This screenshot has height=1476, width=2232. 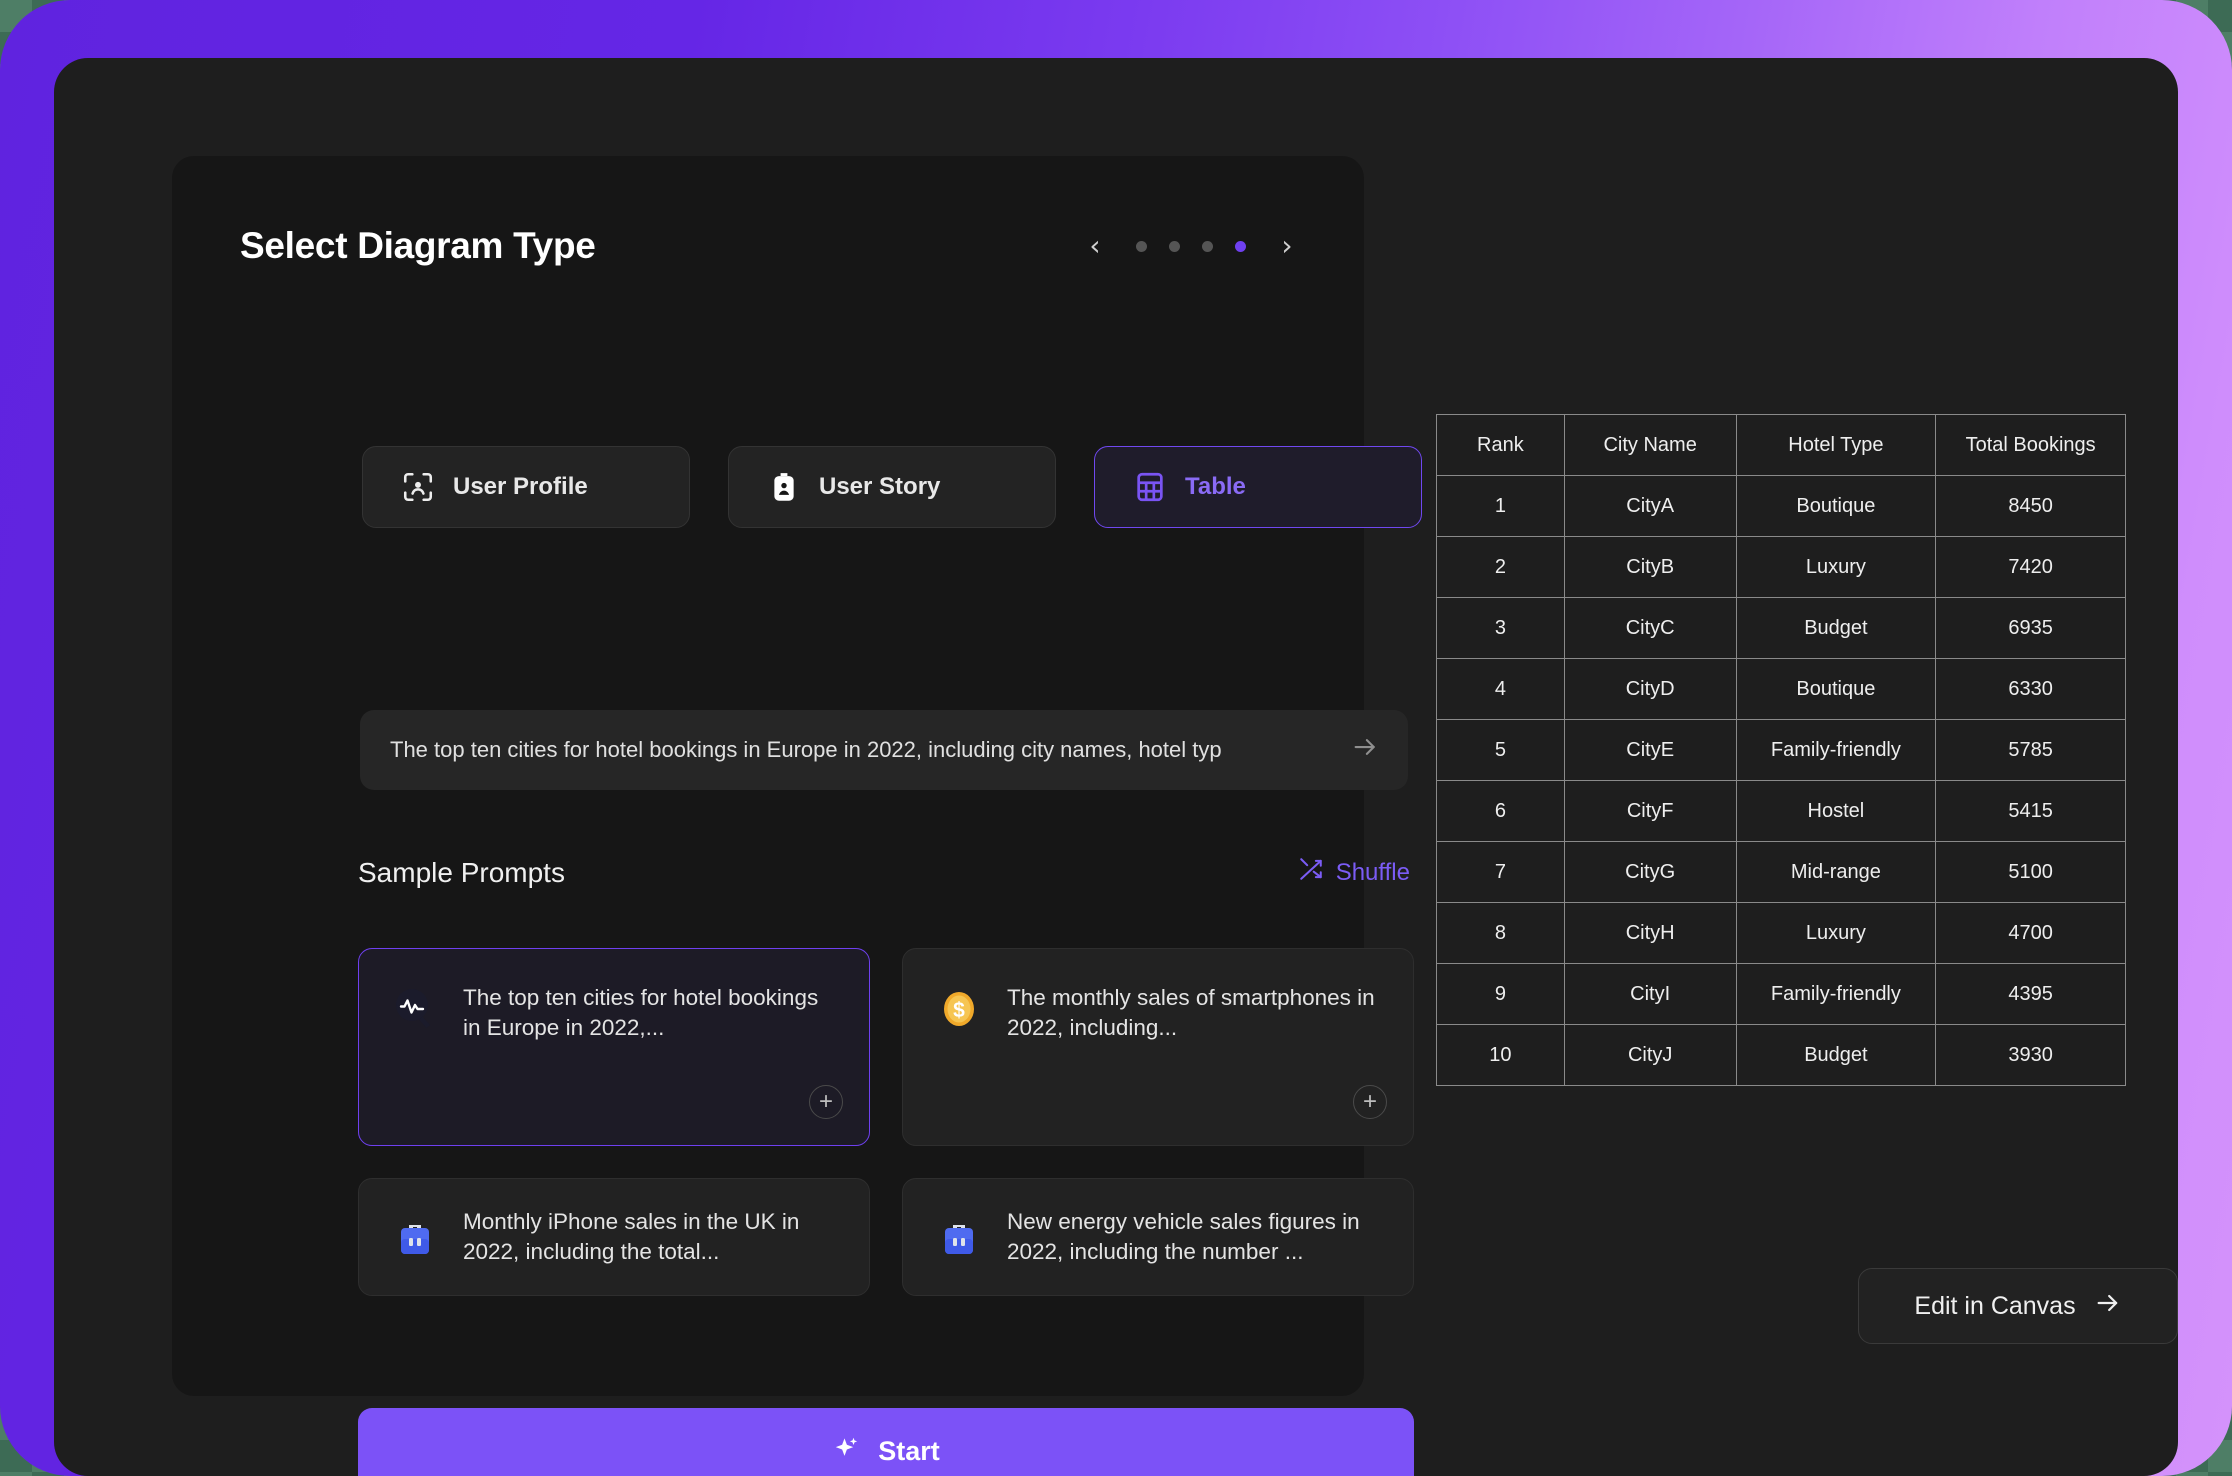 I want to click on table-cell: CityC, so click(x=1650, y=628).